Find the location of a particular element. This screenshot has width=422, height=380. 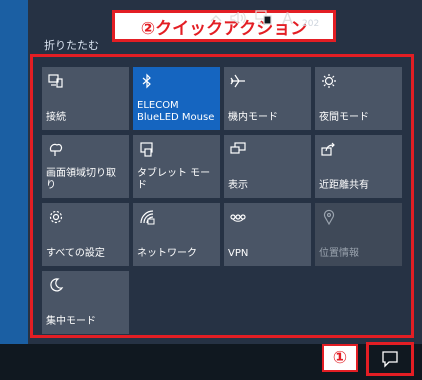

notification-icon is located at coordinates (390, 359).